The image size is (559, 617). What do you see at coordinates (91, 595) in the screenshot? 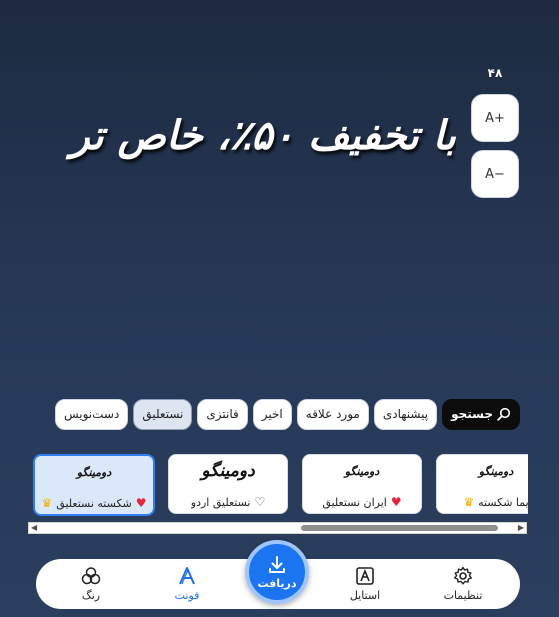
I see `nav-color-label: رنگ` at bounding box center [91, 595].